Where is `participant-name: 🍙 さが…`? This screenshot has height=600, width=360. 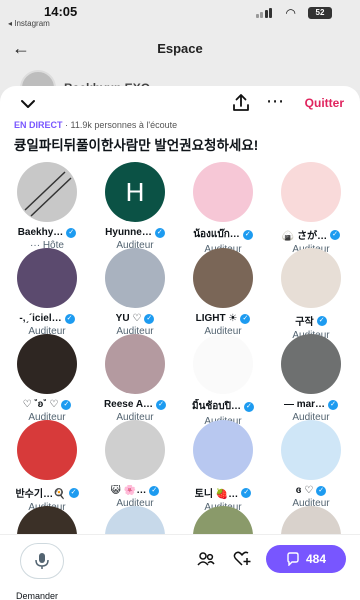 participant-name: 🍙 さが… is located at coordinates (304, 236).